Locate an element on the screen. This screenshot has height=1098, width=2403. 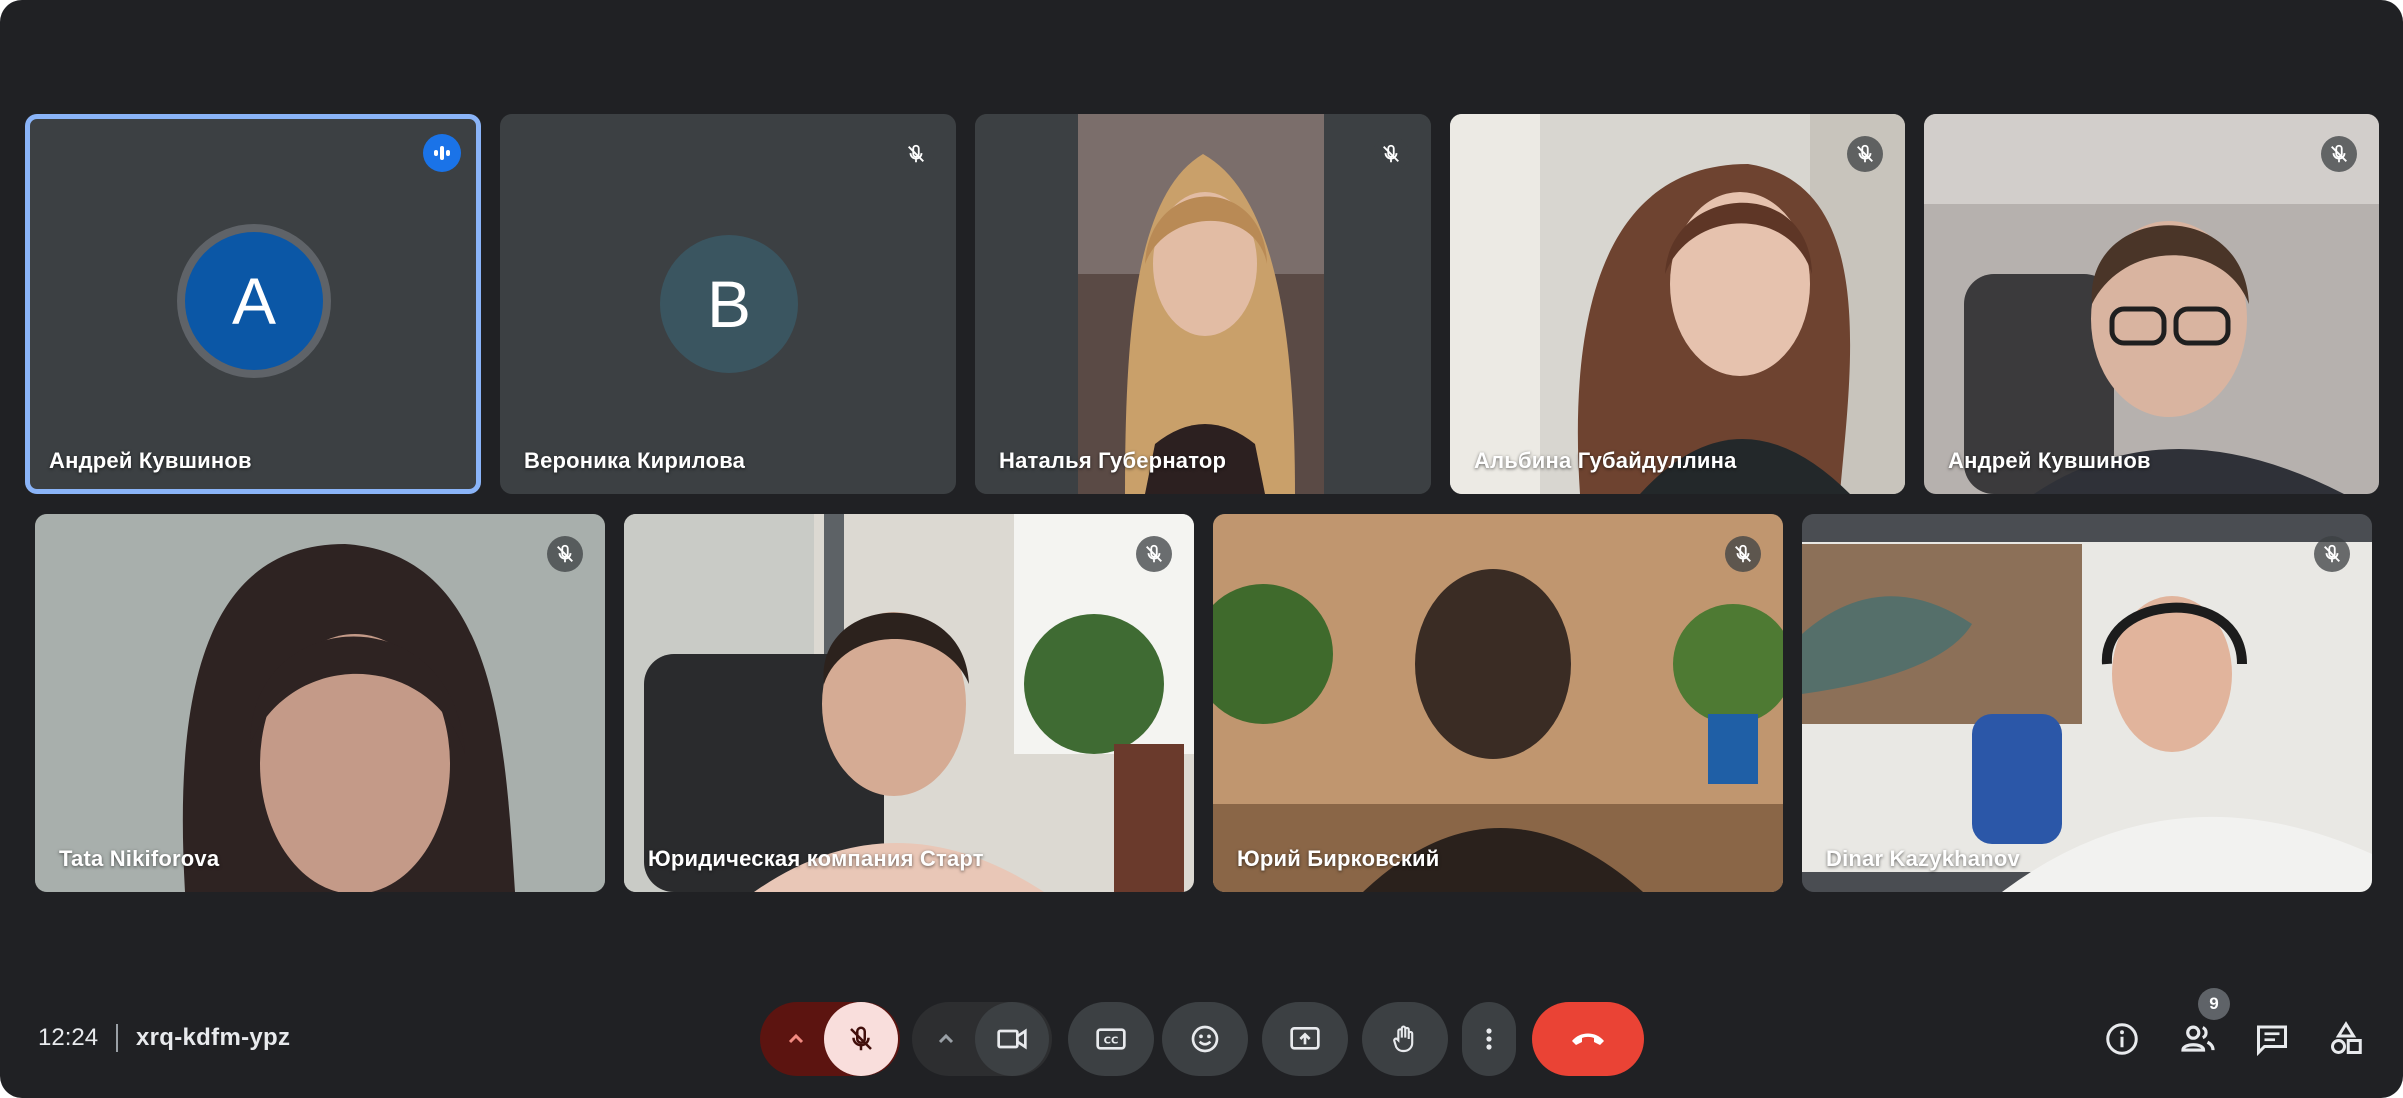
captions-icon: CC is located at coordinates (1111, 1039).